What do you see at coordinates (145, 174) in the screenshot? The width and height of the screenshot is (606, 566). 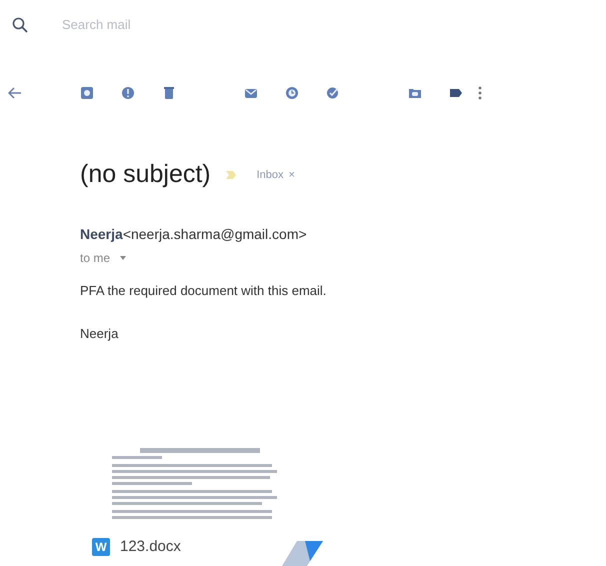 I see `email-subject: (no subject)` at bounding box center [145, 174].